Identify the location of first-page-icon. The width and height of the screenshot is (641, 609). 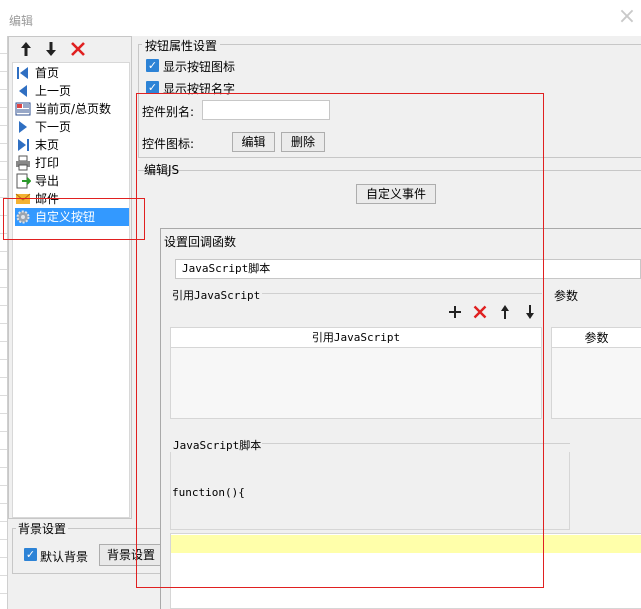
(23, 73).